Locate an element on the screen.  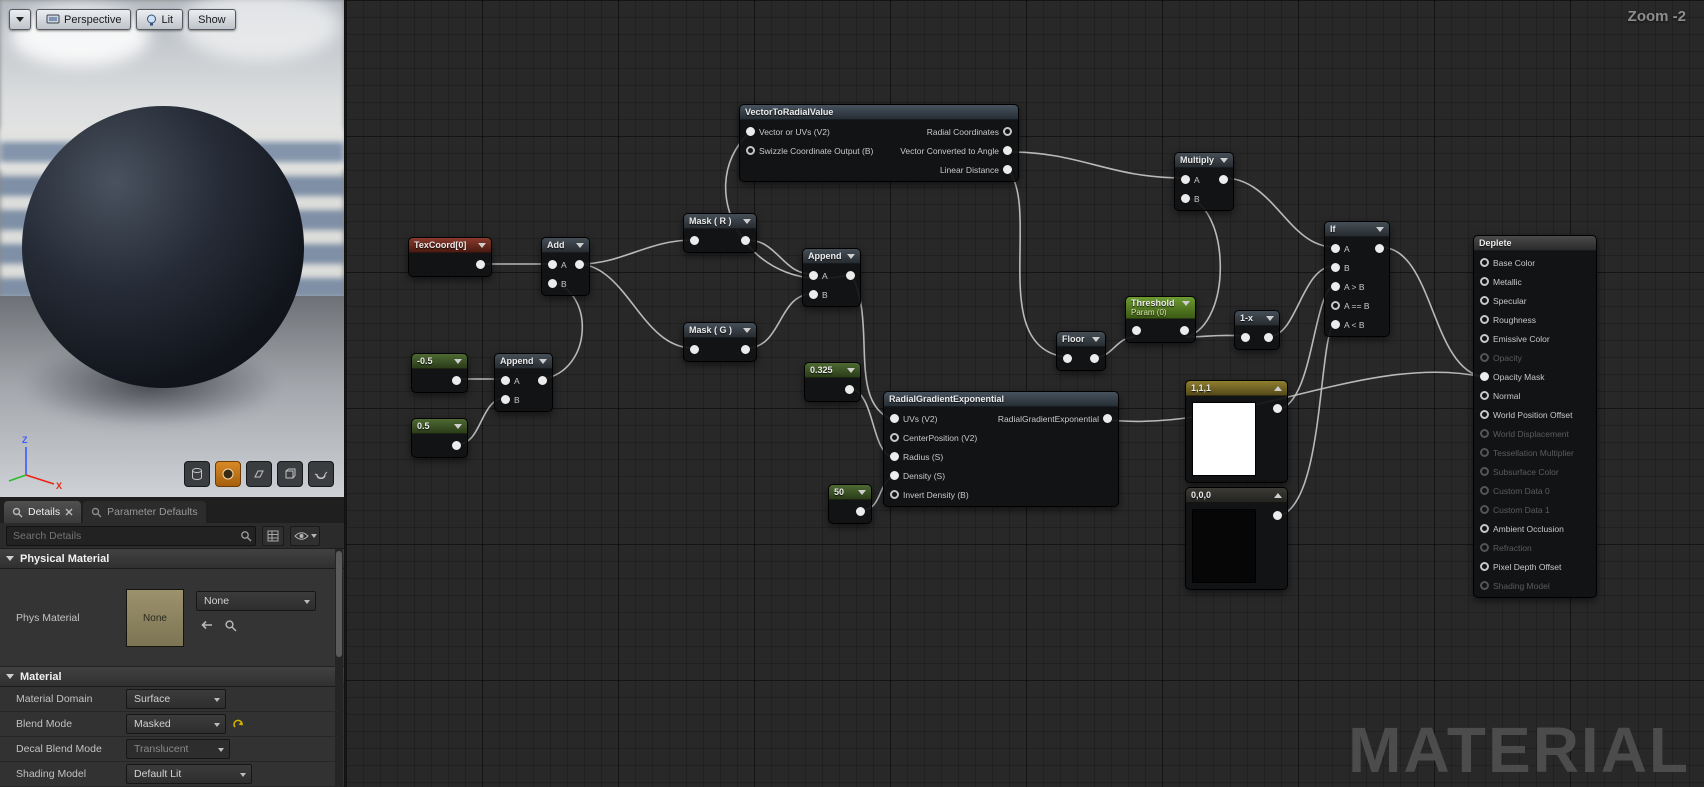
preview-shape-plane-button is located at coordinates (259, 474).